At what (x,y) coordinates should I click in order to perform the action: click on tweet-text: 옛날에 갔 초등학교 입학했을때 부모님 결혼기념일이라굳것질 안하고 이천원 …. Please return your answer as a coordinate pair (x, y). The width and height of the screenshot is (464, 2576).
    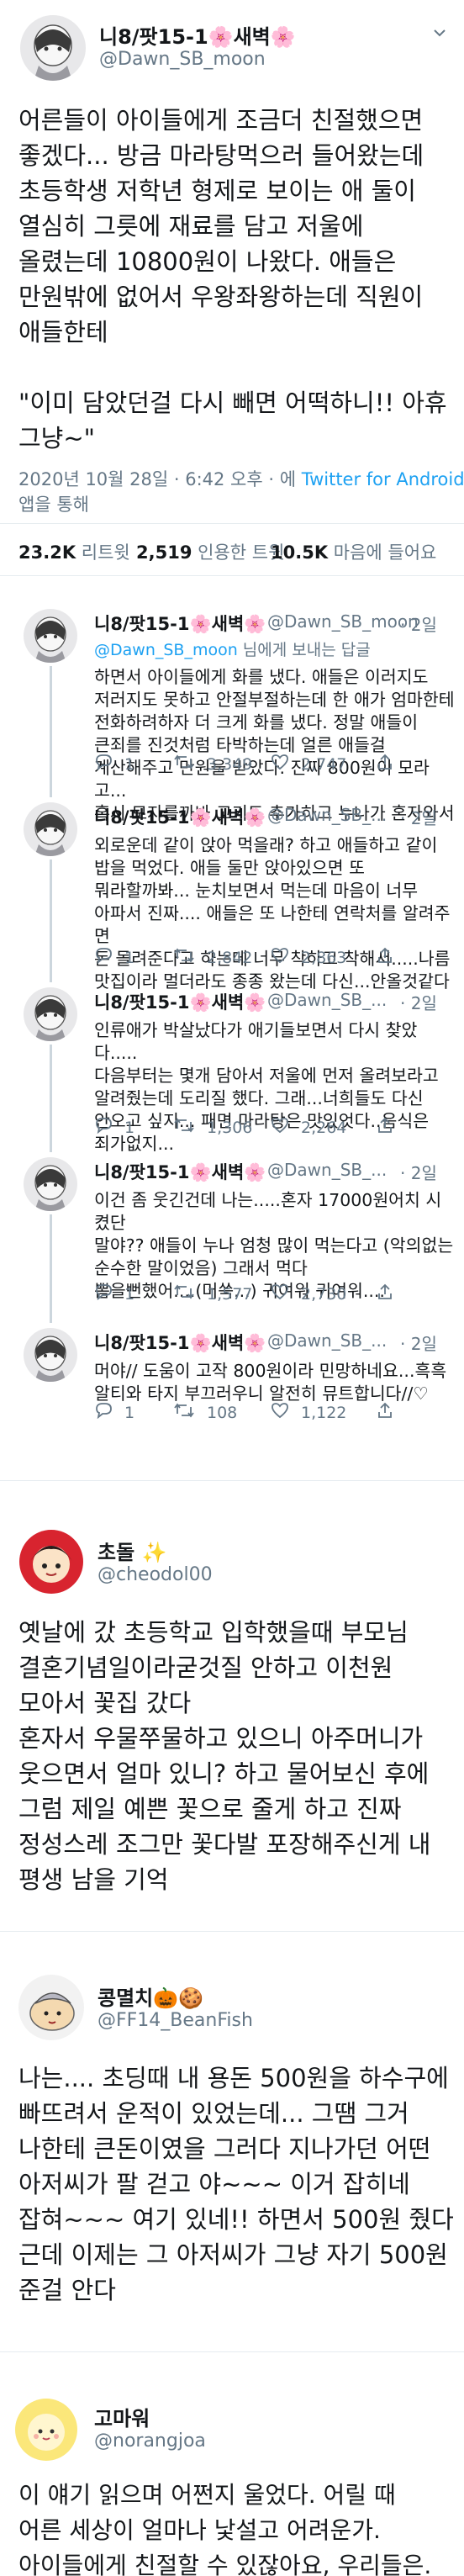
    Looking at the image, I should click on (224, 1756).